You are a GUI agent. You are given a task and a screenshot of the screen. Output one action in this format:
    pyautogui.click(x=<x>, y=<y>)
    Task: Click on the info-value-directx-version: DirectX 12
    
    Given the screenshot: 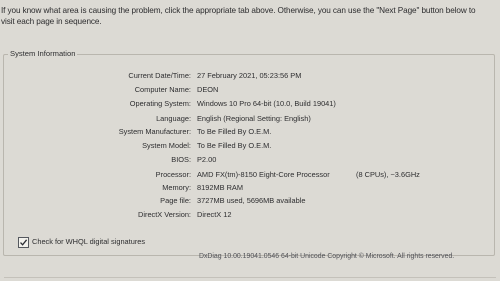 What is the action you would take?
    pyautogui.click(x=214, y=214)
    